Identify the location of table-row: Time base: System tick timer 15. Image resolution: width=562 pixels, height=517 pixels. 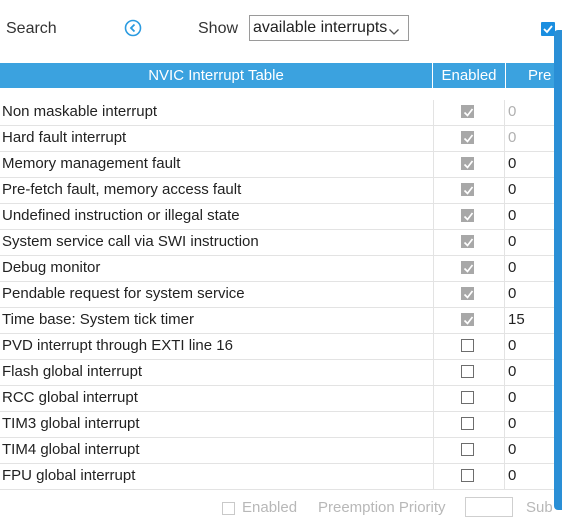
(277, 321).